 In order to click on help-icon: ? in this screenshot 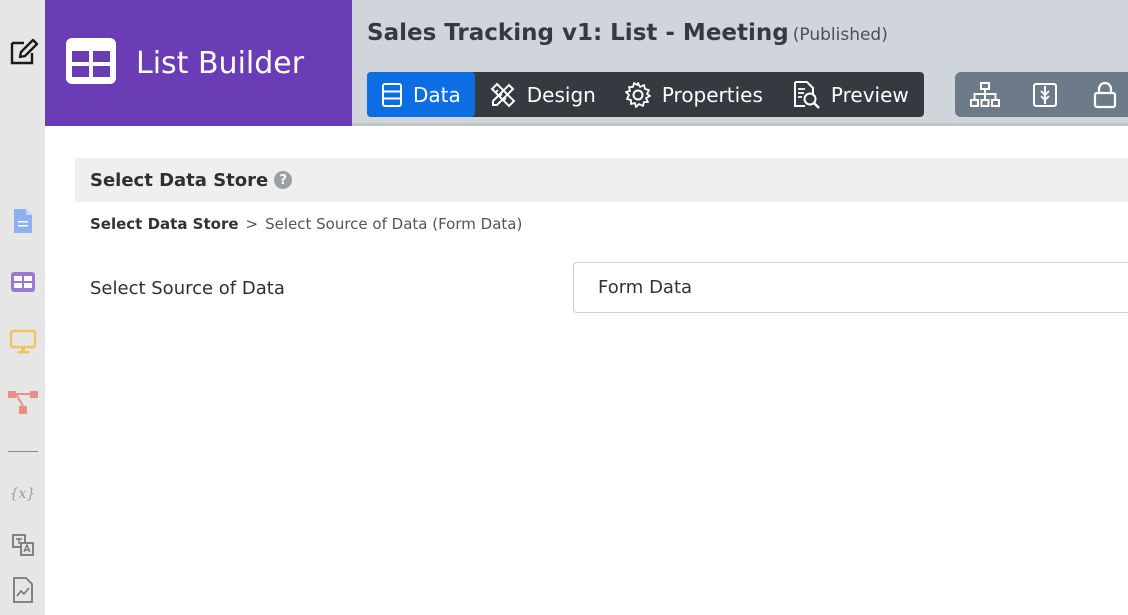, I will do `click(283, 180)`.